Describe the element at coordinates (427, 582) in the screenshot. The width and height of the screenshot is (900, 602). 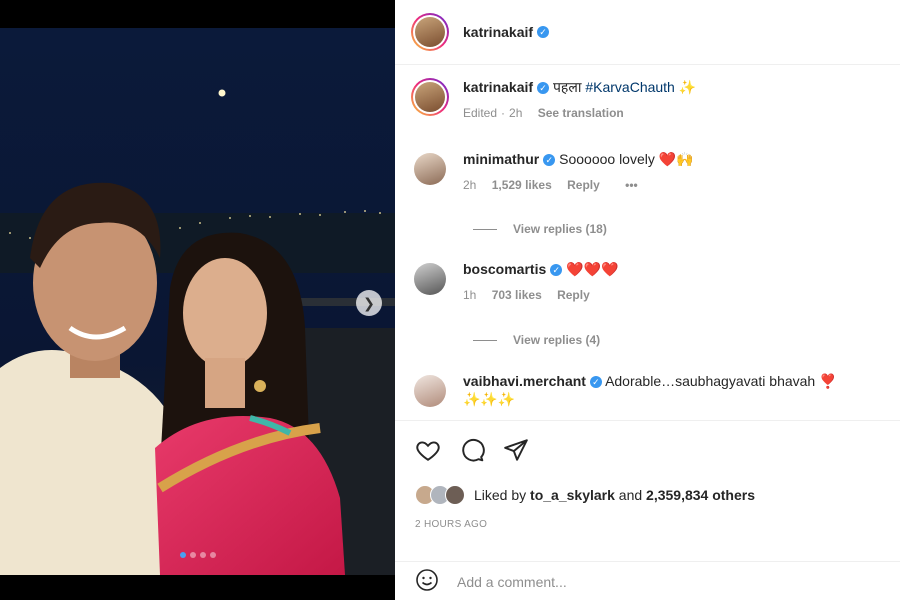
I see `emoji-icon` at that location.